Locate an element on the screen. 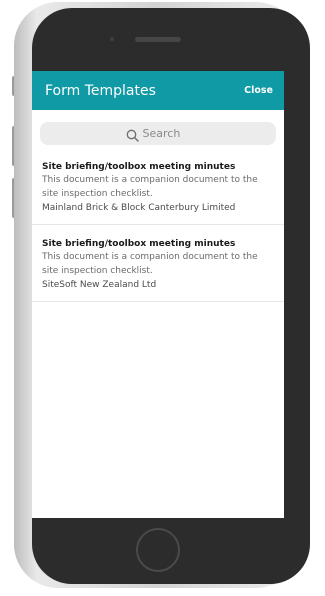 The width and height of the screenshot is (325, 596). search-icon is located at coordinates (132, 134).